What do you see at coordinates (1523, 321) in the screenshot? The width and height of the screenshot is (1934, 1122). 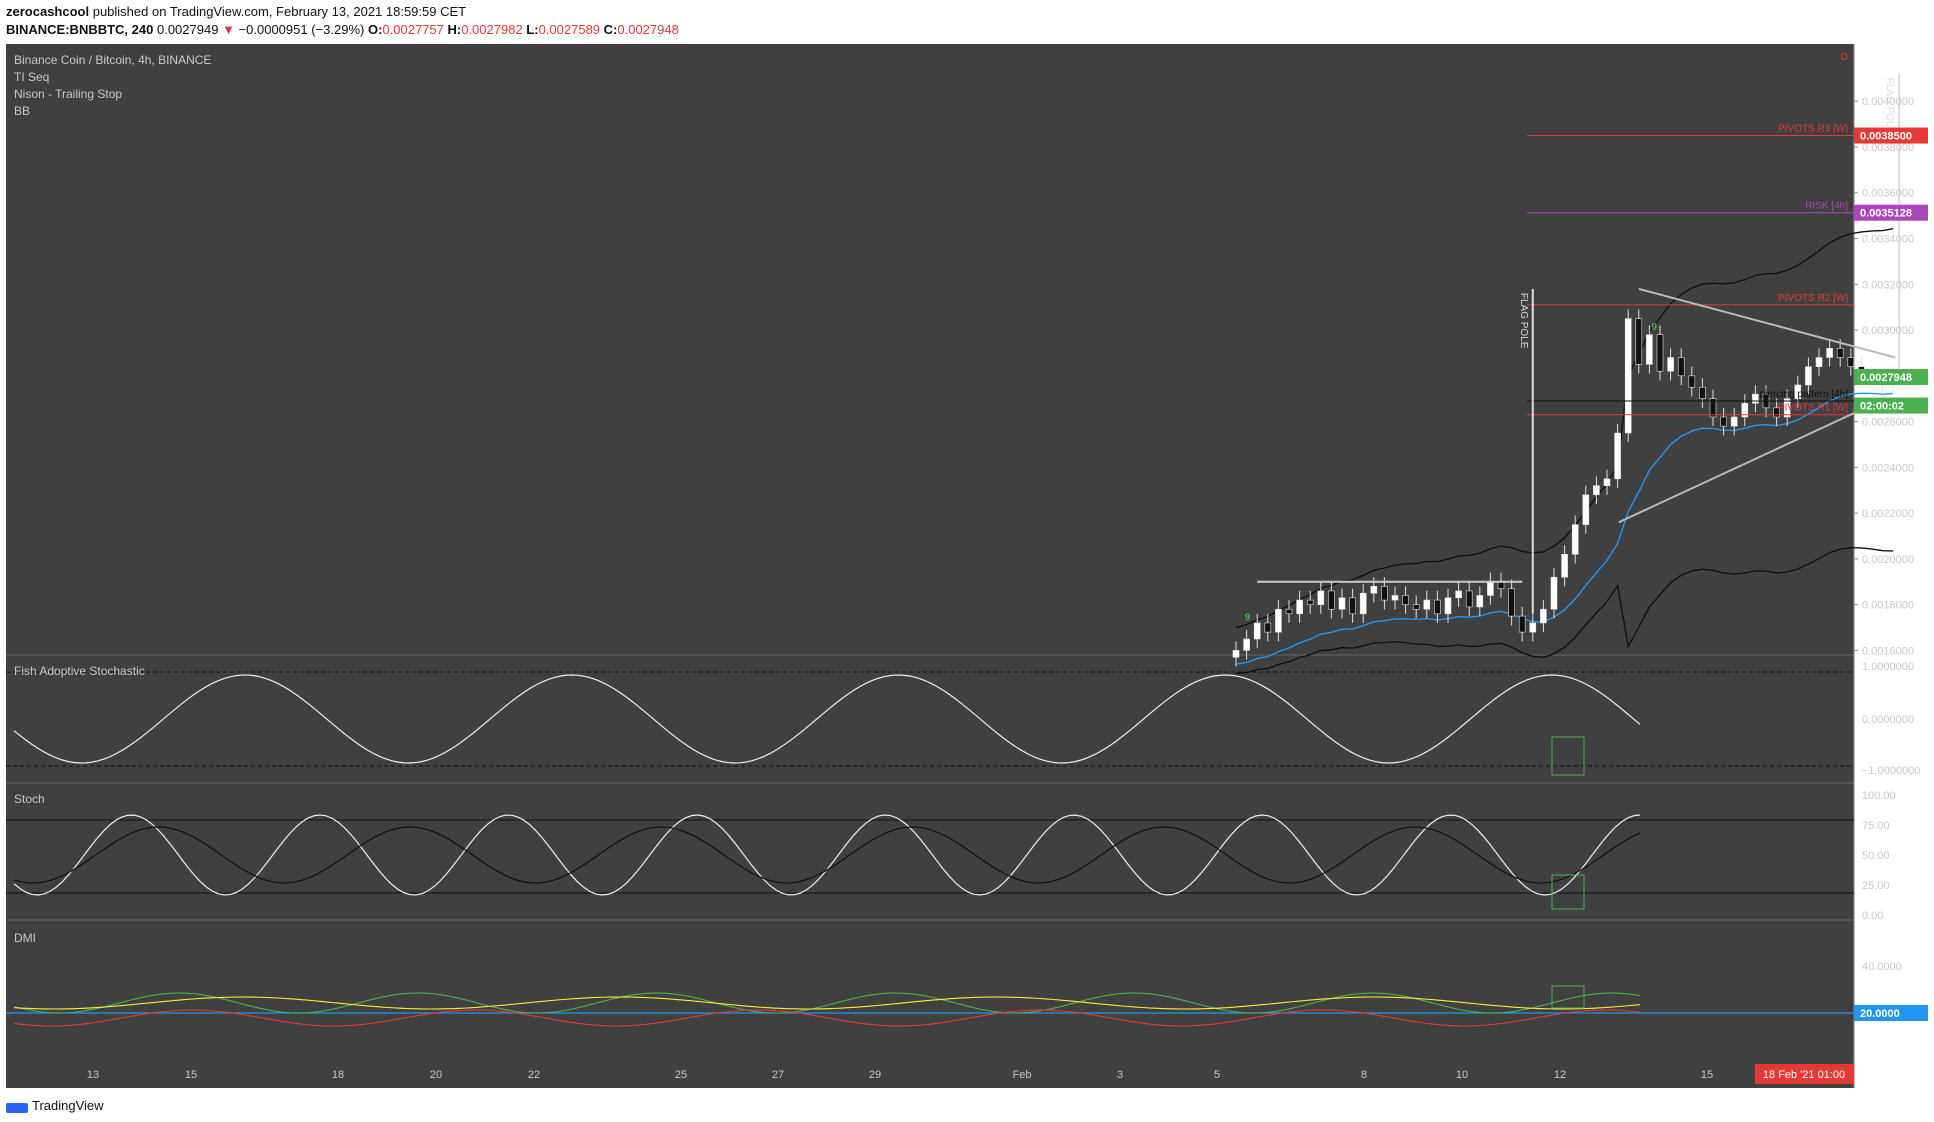 I see `flag-pole-label: FLAG POLE` at bounding box center [1523, 321].